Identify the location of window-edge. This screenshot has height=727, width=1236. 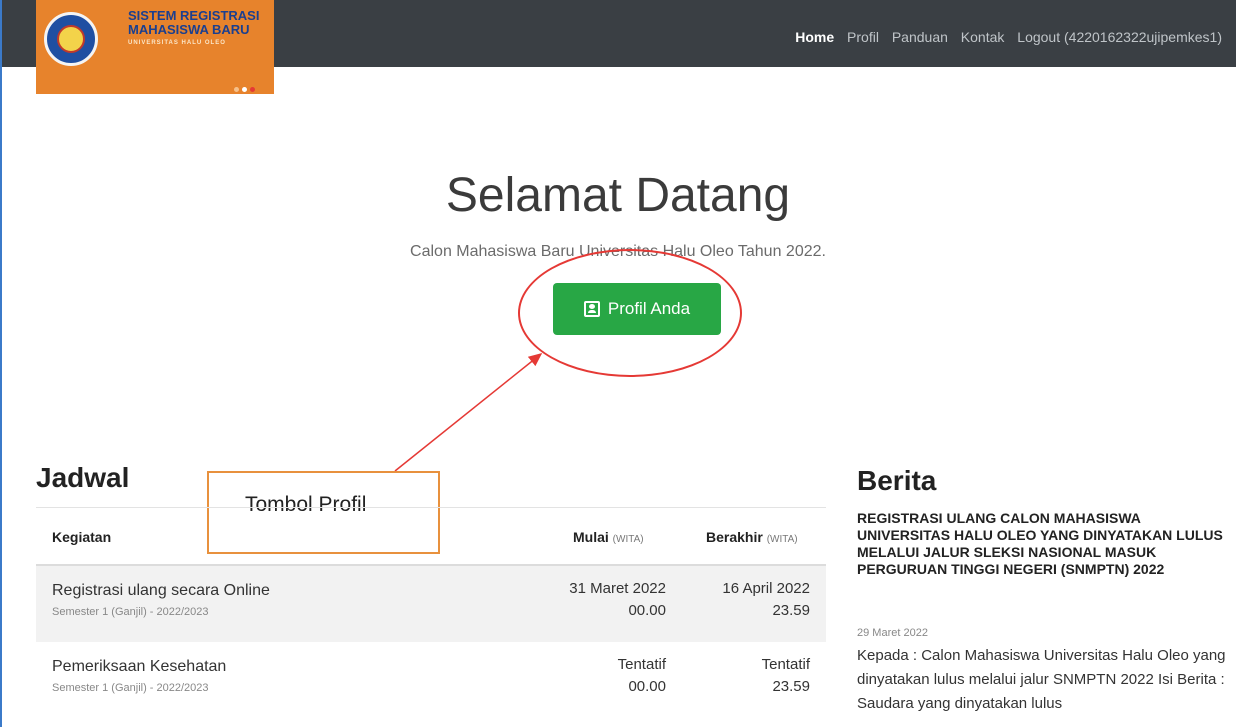
(1, 363).